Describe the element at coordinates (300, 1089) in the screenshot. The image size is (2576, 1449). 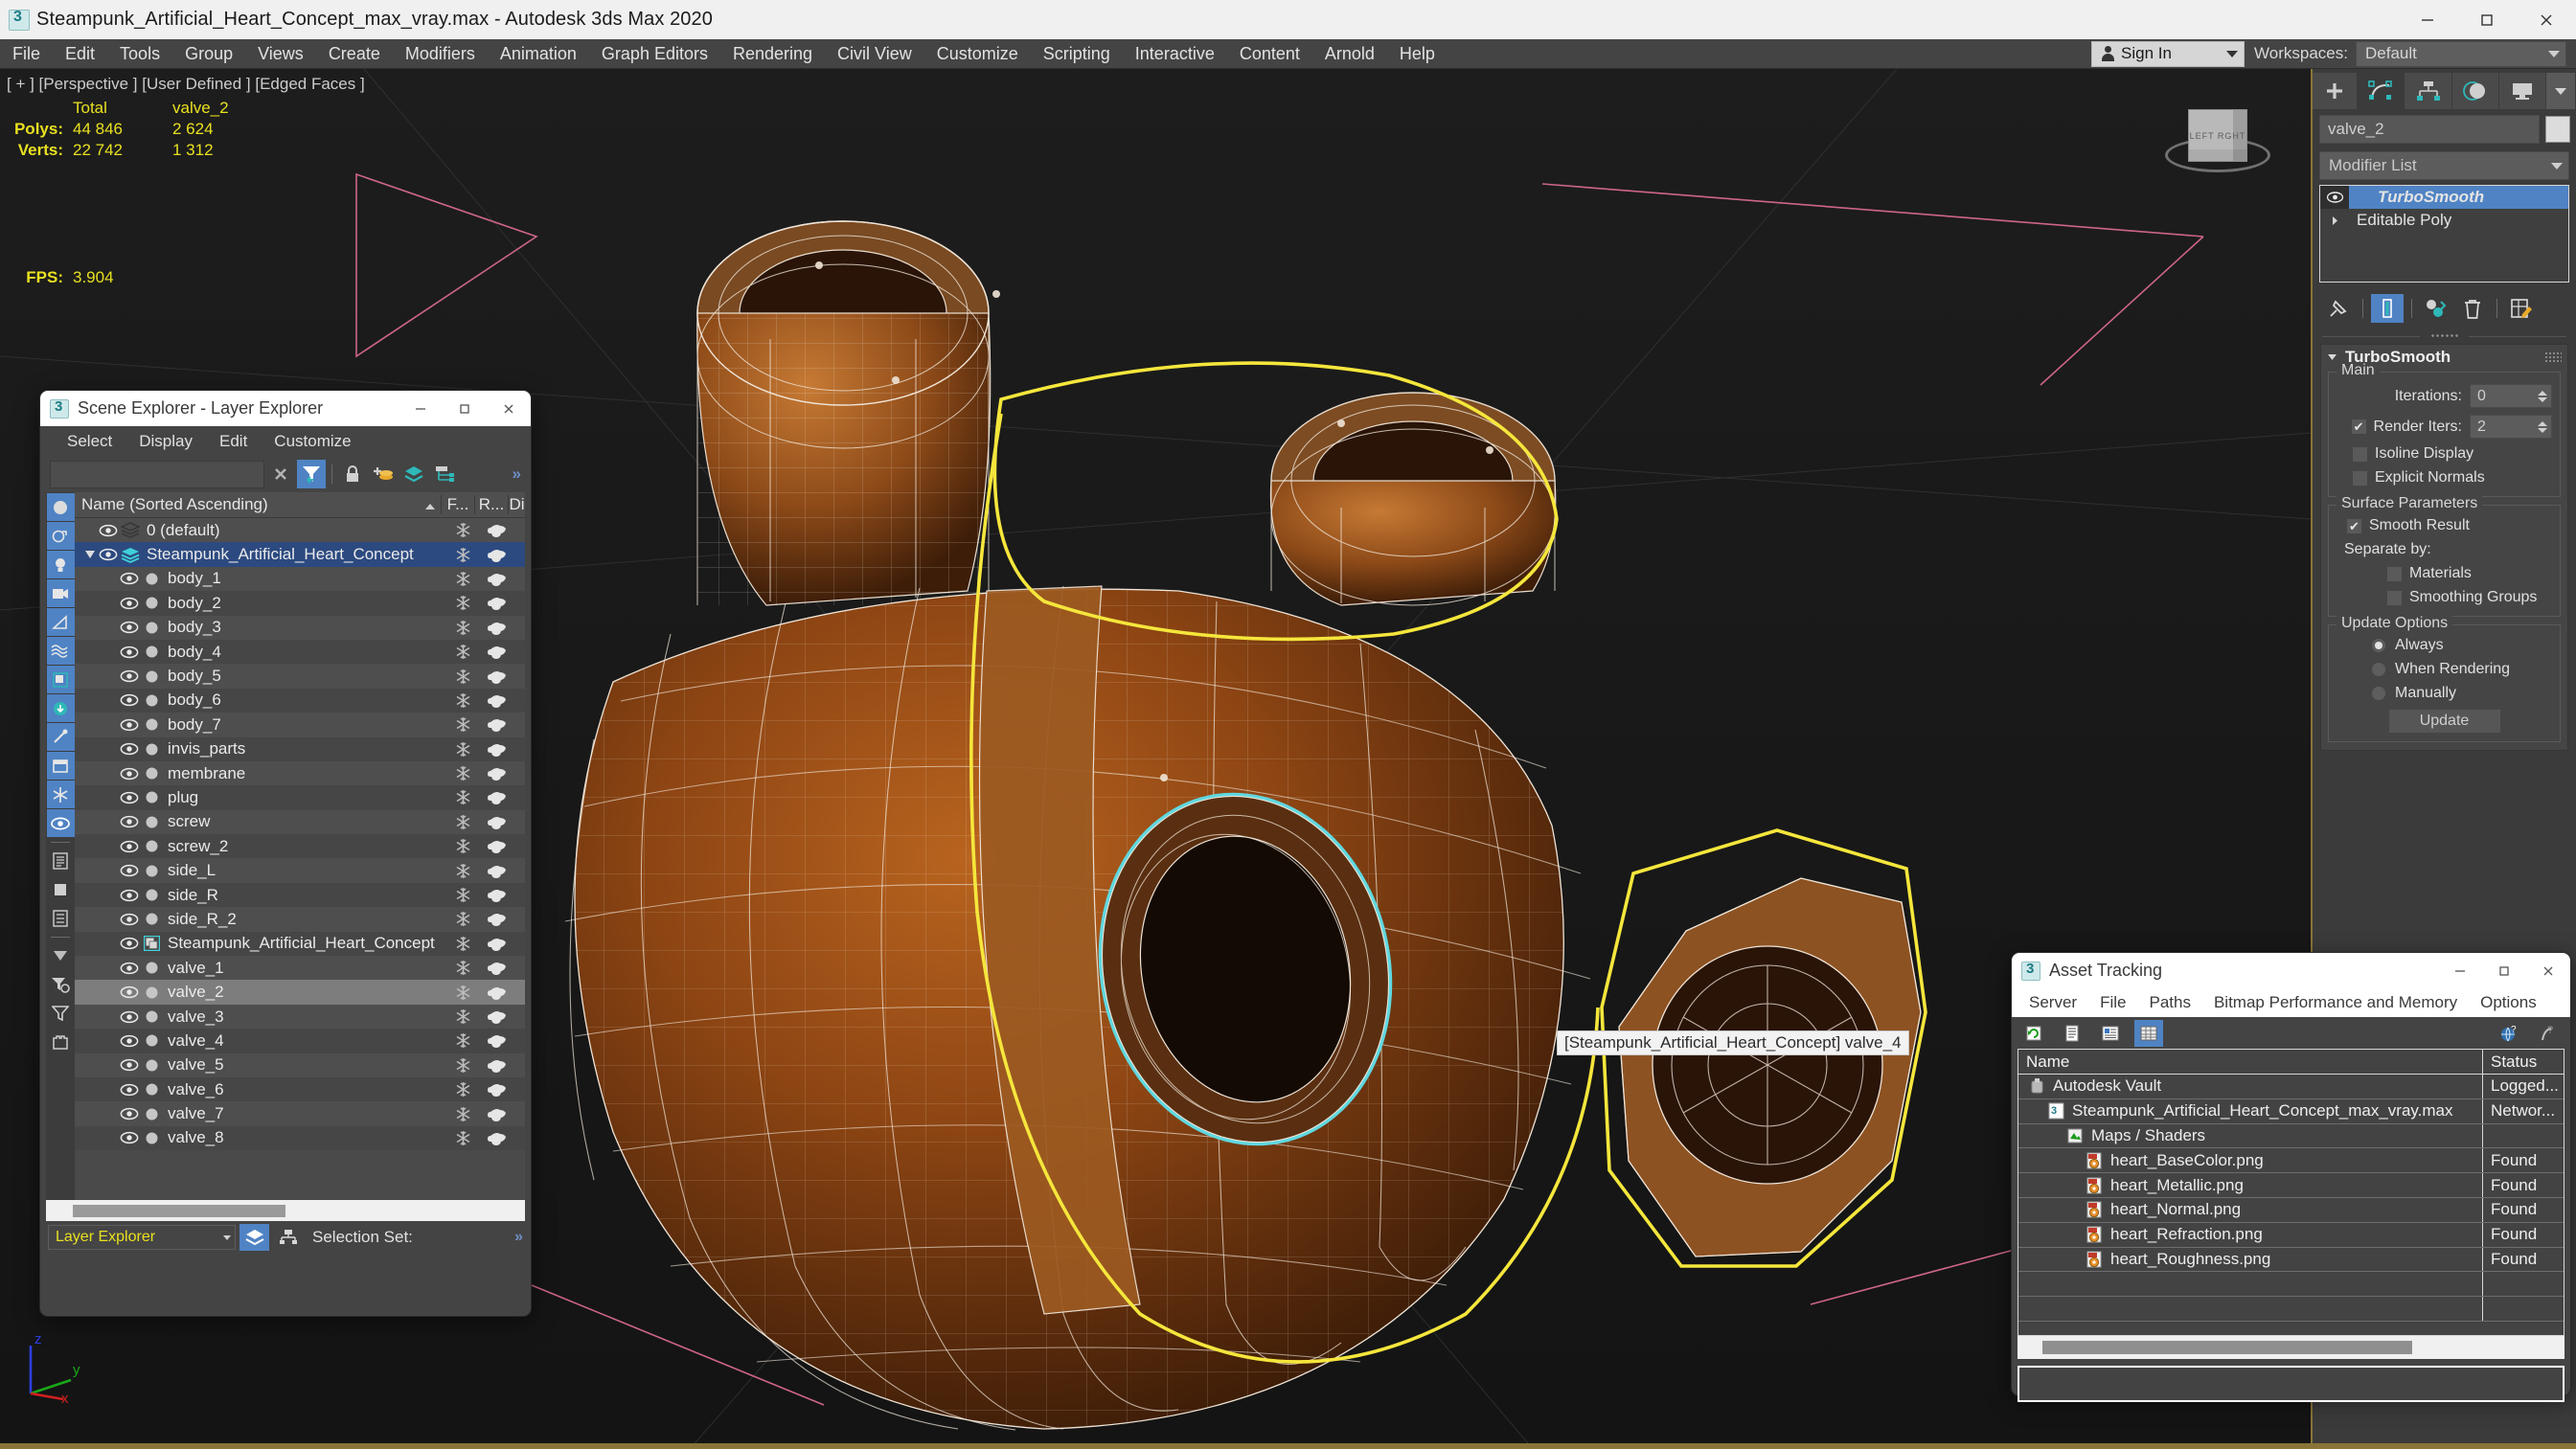
I see `scene-explorer-row: valve_6` at that location.